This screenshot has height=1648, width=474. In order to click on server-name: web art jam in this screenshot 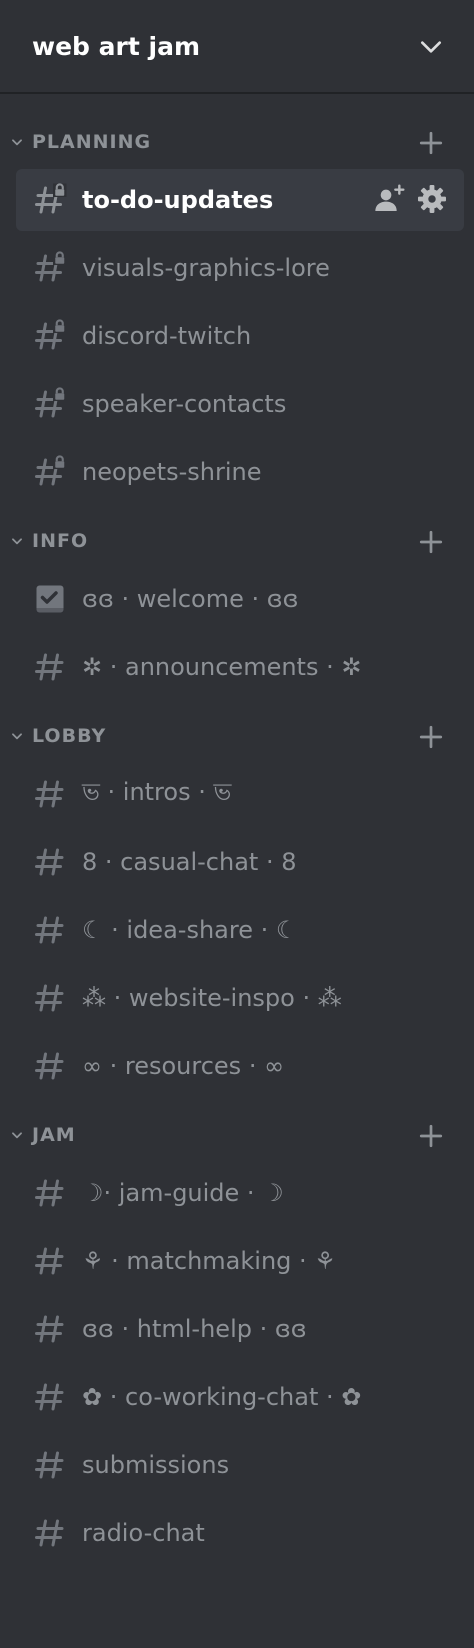, I will do `click(116, 46)`.